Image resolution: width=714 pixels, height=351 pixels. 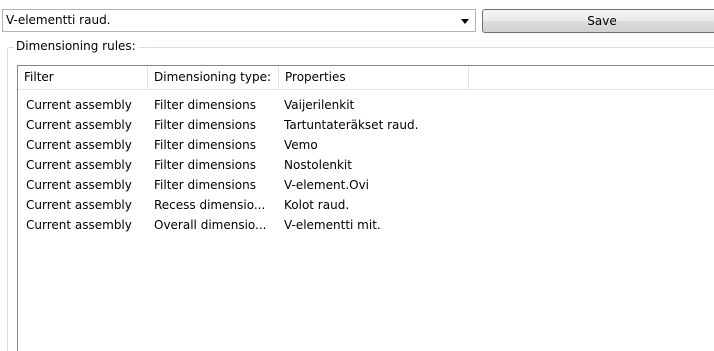 I want to click on properties-cell: V-elementti mit., so click(x=332, y=225).